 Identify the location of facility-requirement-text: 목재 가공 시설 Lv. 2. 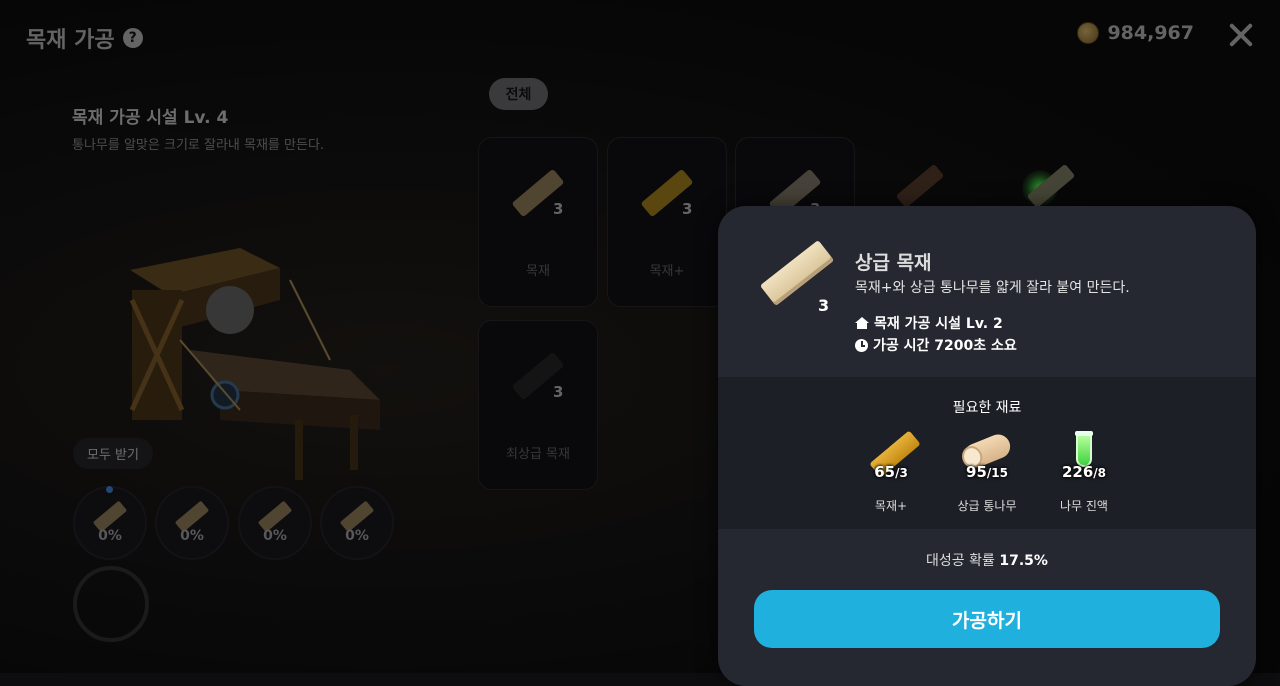
(938, 324).